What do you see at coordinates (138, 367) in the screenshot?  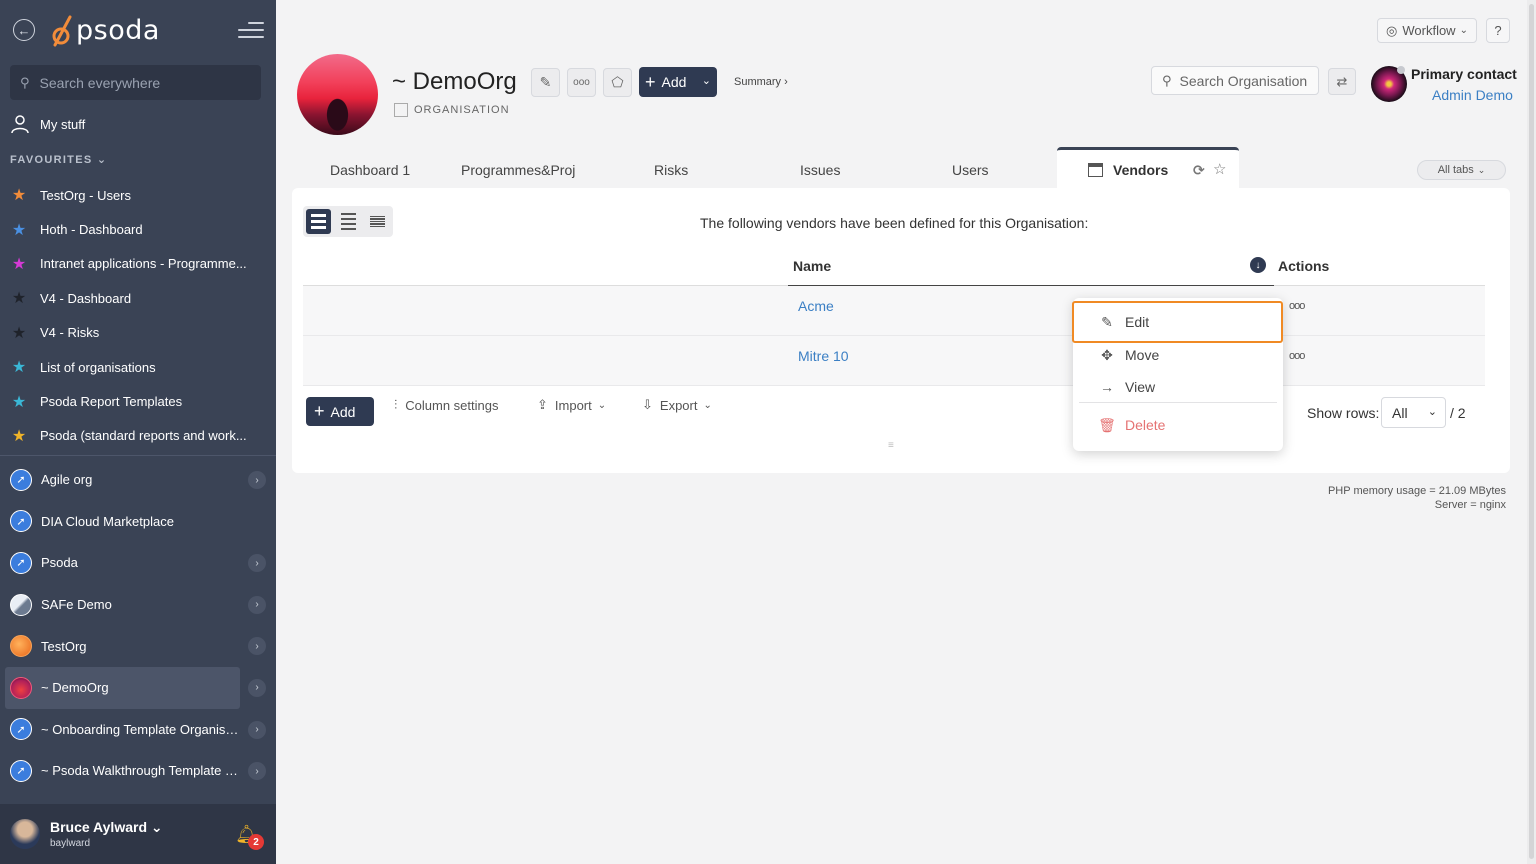 I see `favourite-item: ★ List of organisations` at bounding box center [138, 367].